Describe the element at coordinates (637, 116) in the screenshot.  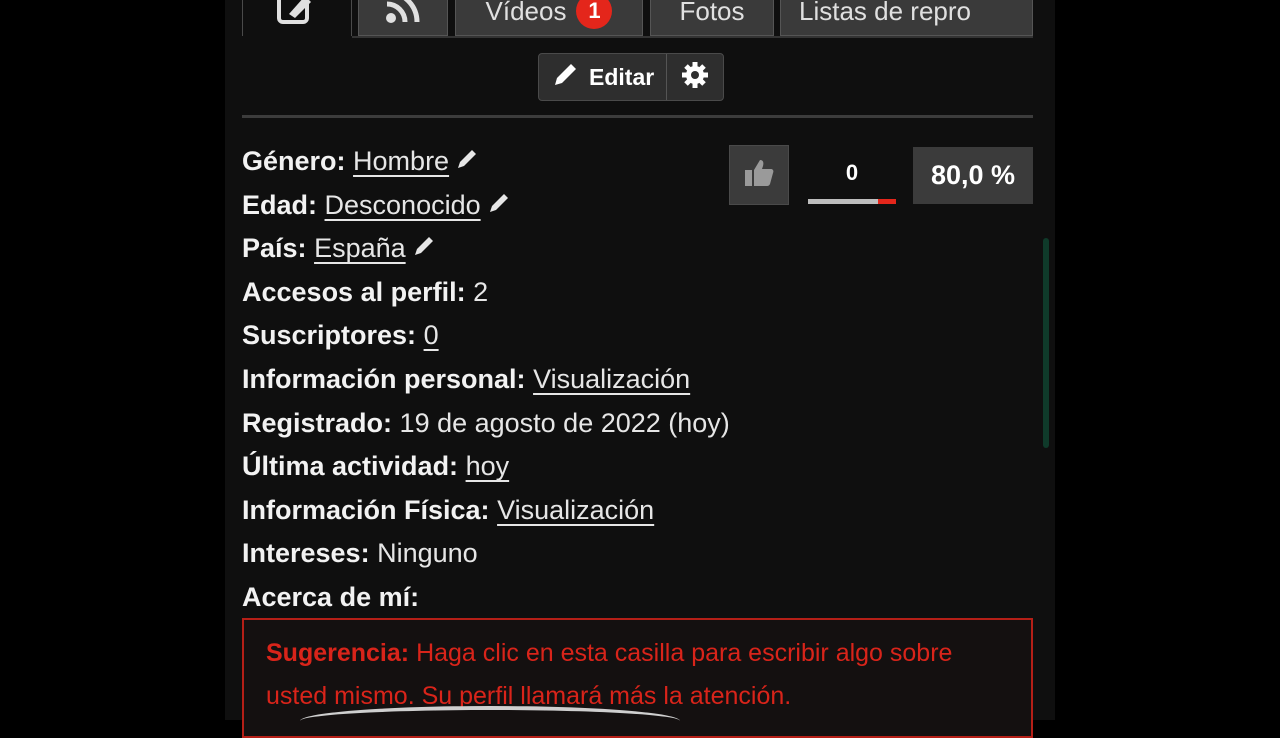
I see `section-divider` at that location.